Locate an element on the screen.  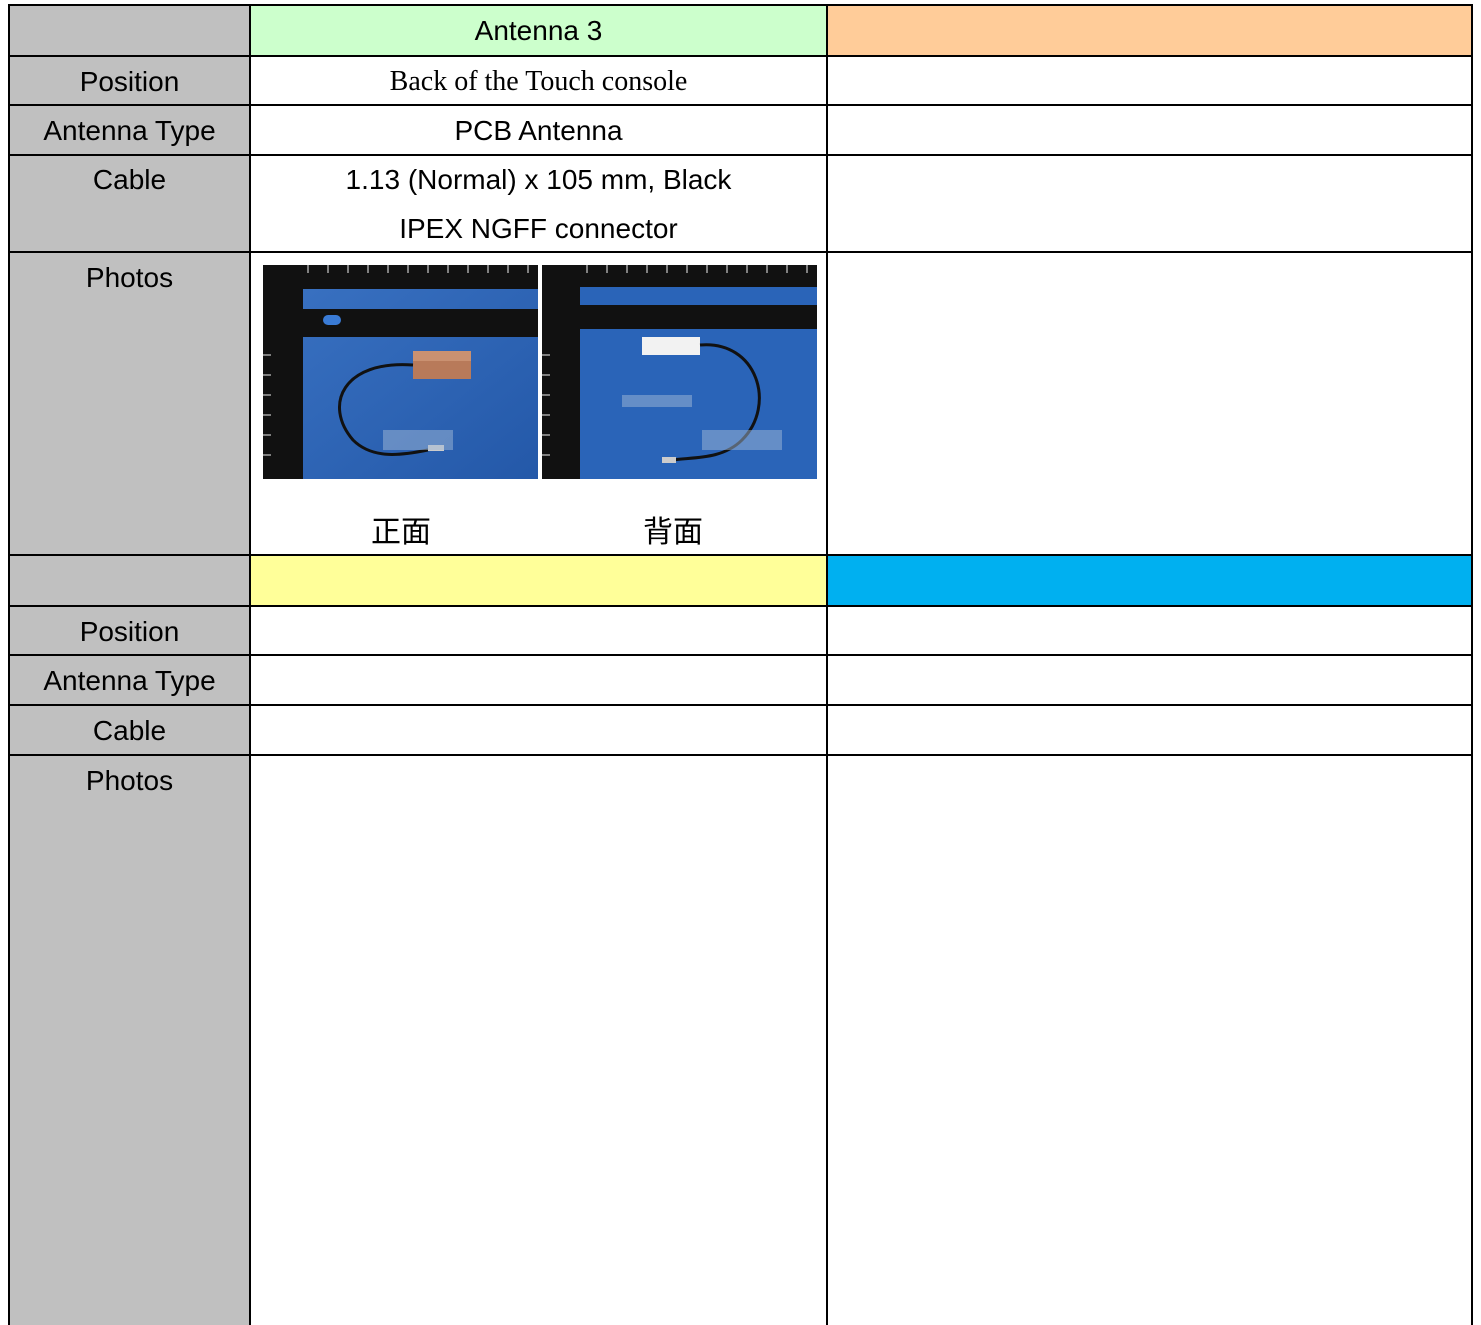
front-photo is located at coordinates (400, 372).